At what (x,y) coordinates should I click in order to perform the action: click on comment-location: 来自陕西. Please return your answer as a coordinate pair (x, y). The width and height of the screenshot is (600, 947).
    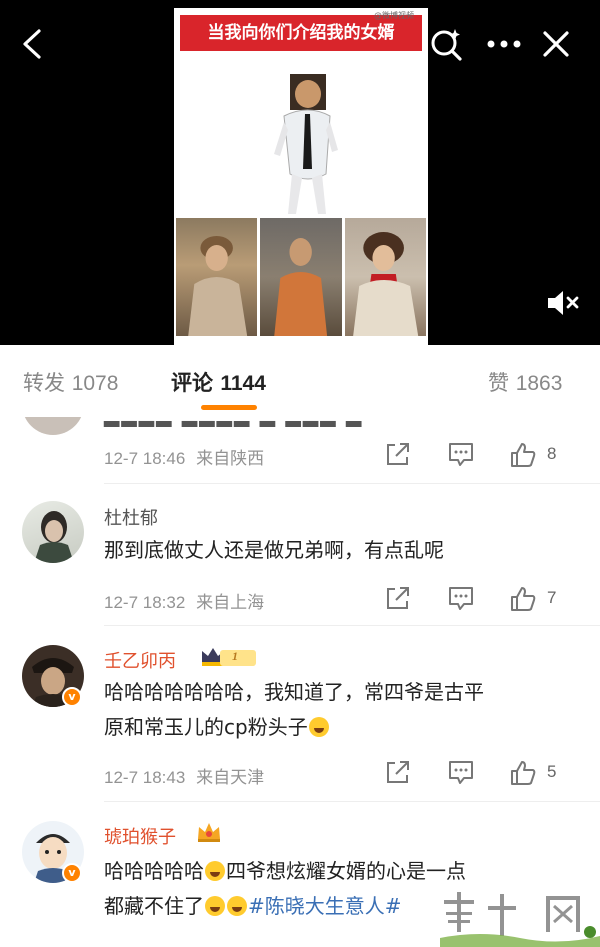
    Looking at the image, I should click on (230, 459).